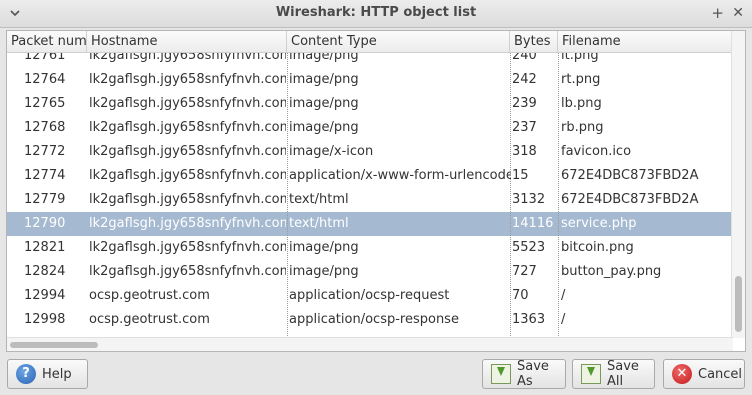 The width and height of the screenshot is (752, 395). I want to click on cell-content-type: application/x-www-form-urlencoded, so click(400, 175).